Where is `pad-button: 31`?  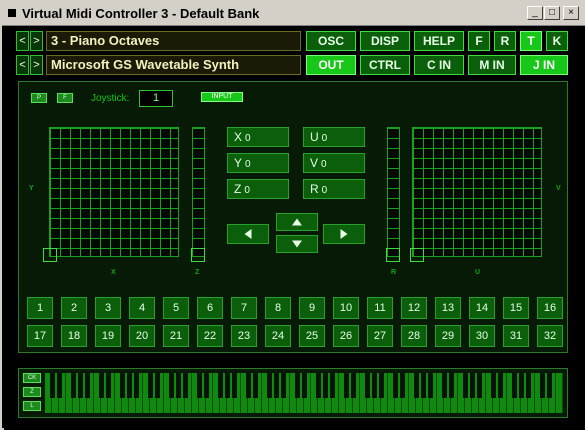 pad-button: 31 is located at coordinates (516, 336).